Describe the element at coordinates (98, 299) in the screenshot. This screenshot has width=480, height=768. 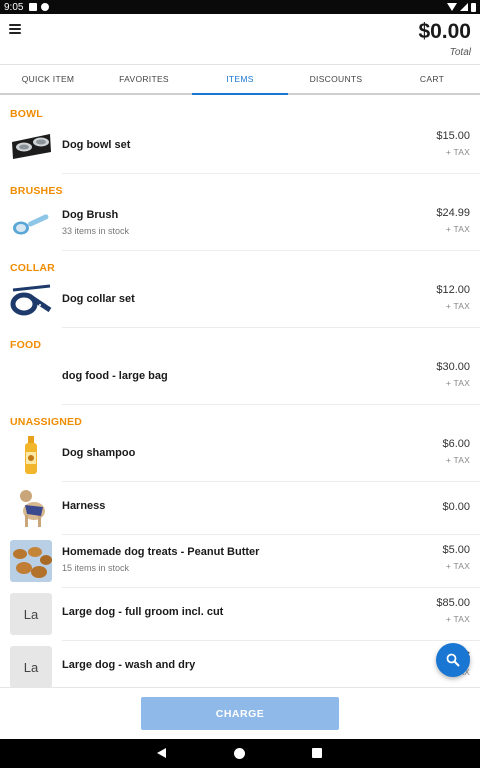
I see `item-name: Dog collar set` at that location.